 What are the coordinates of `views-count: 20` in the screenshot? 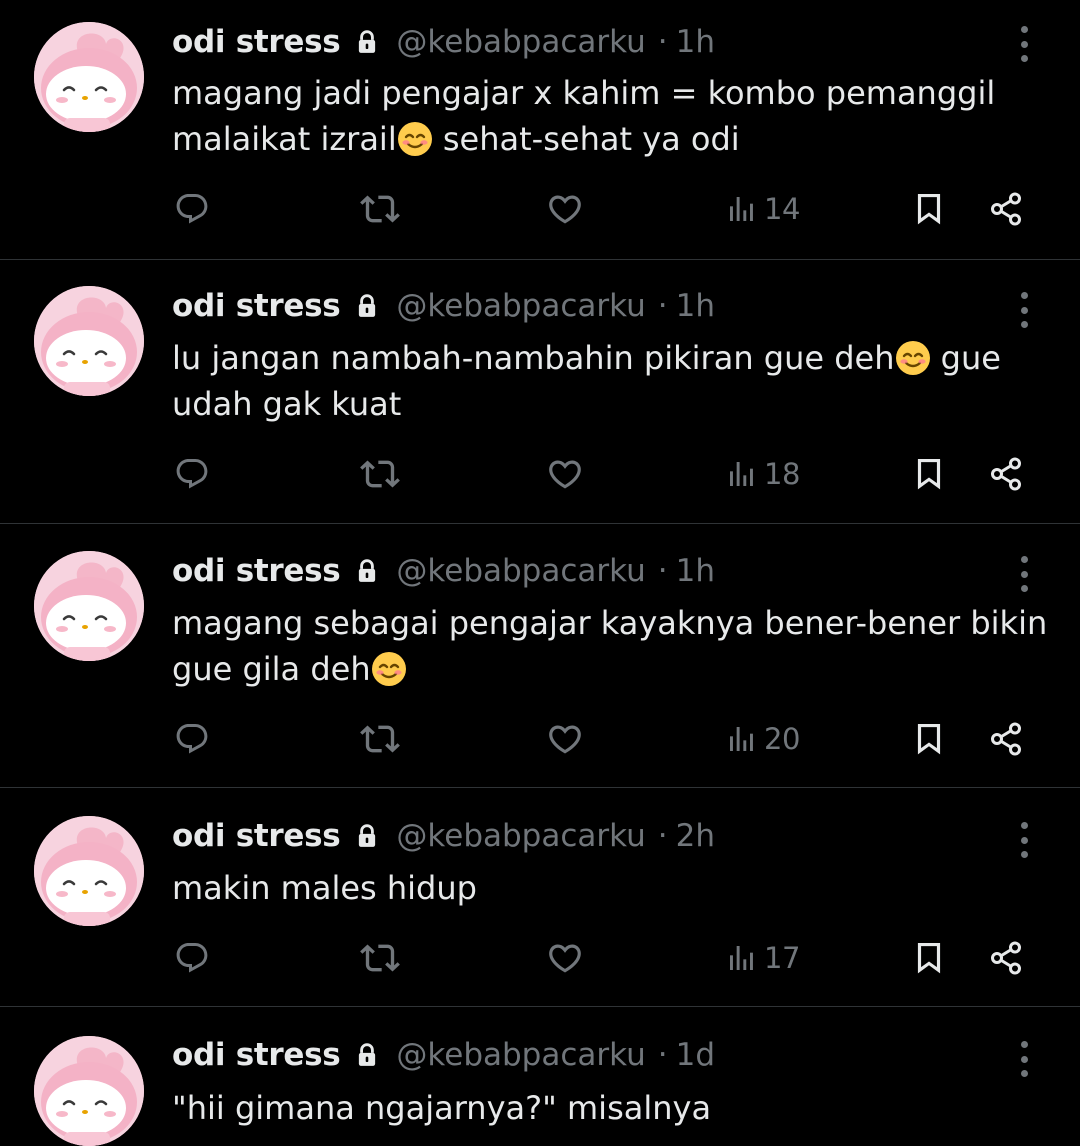 It's located at (782, 739).